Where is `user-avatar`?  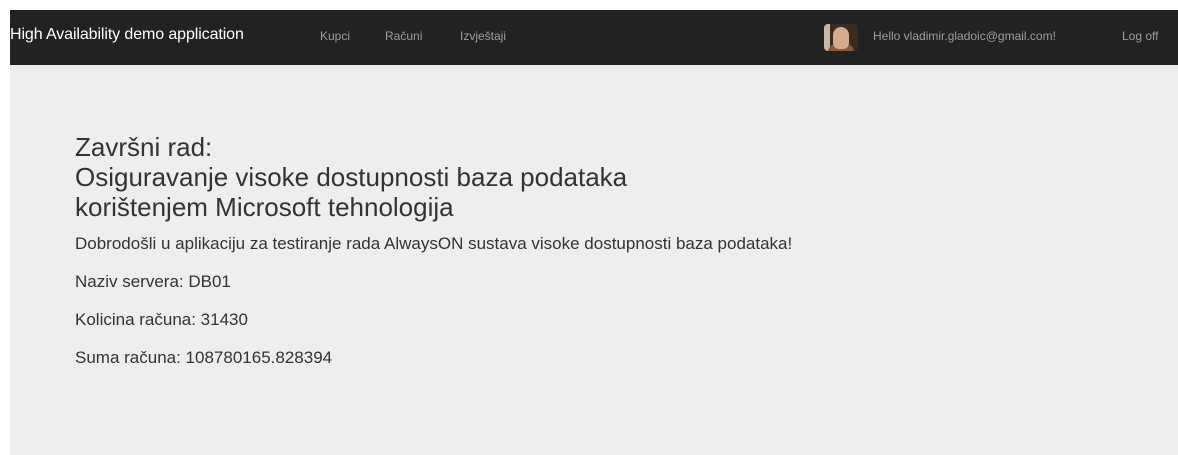 user-avatar is located at coordinates (841, 37).